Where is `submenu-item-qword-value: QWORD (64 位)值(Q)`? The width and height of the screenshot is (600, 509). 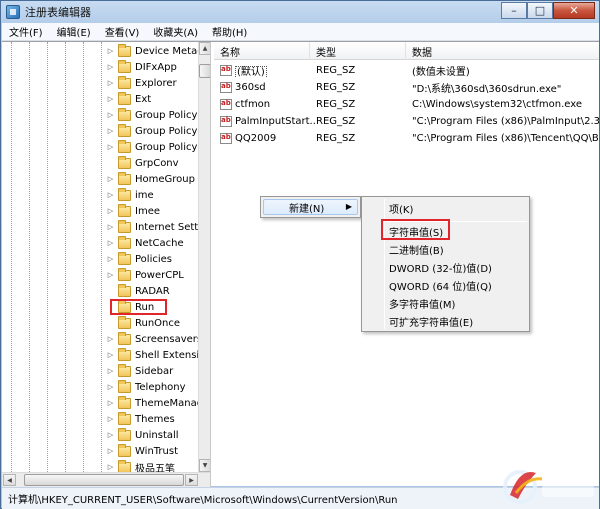 submenu-item-qword-value: QWORD (64 位)值(Q) is located at coordinates (440, 285).